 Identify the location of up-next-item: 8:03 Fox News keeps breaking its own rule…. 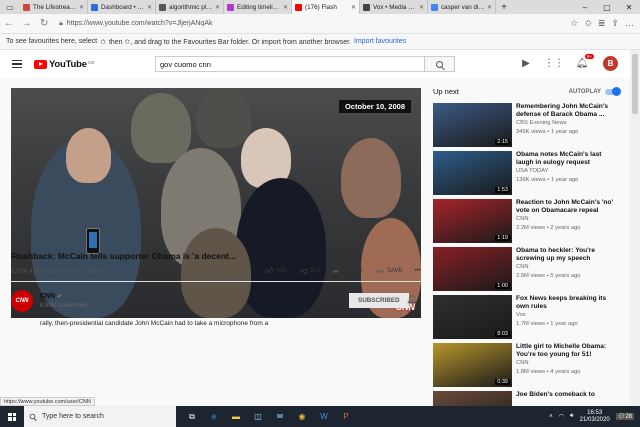
(528, 317).